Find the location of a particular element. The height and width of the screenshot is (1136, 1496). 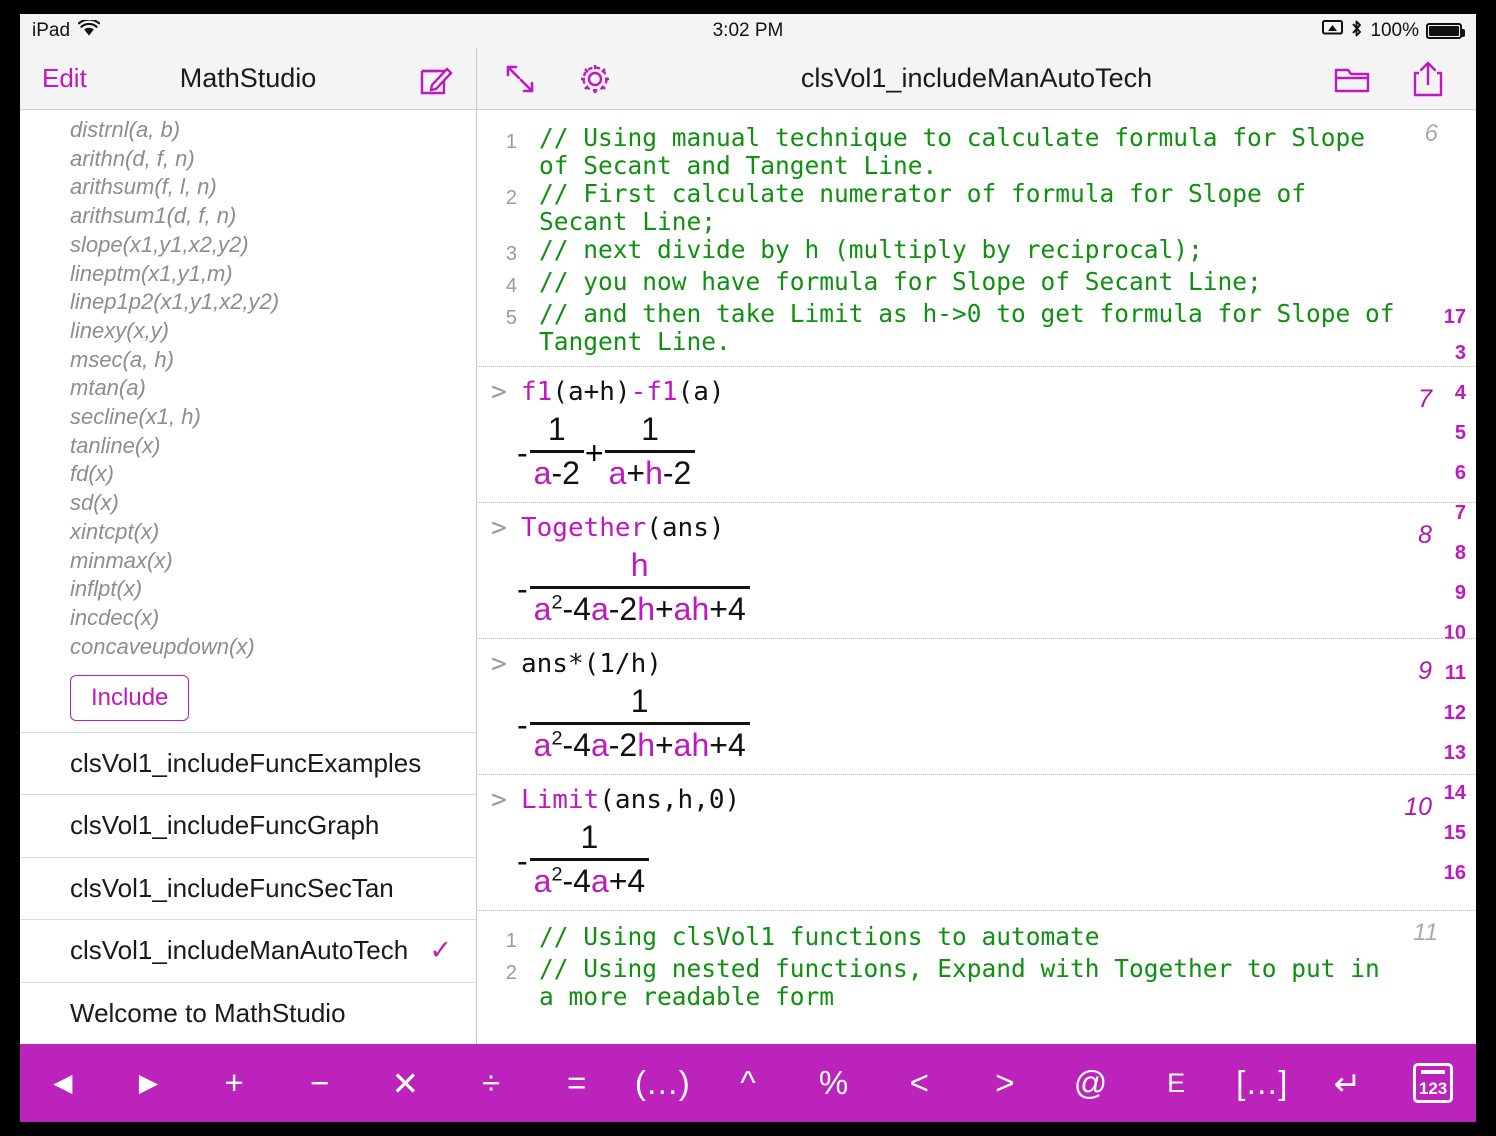

cell-input-row: > Together(ans) is located at coordinates (941, 528).